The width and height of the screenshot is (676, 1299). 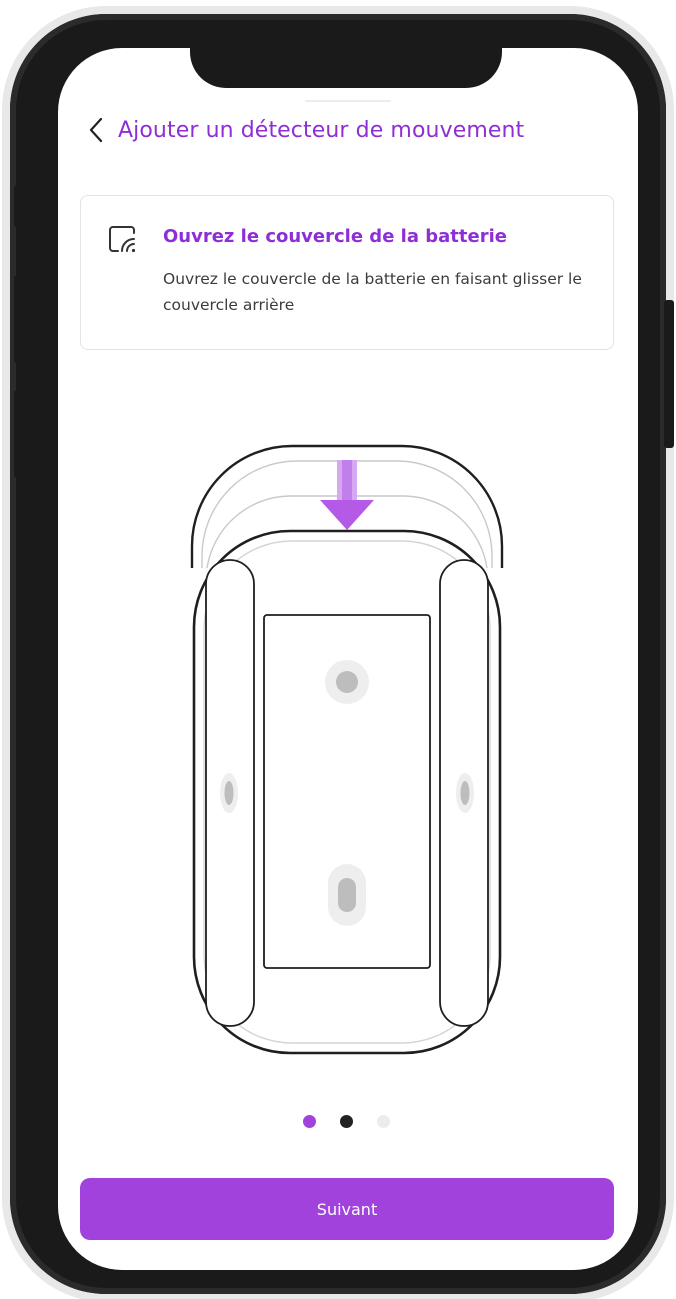 I want to click on phone-side-button-volume-up, so click(x=19, y=319).